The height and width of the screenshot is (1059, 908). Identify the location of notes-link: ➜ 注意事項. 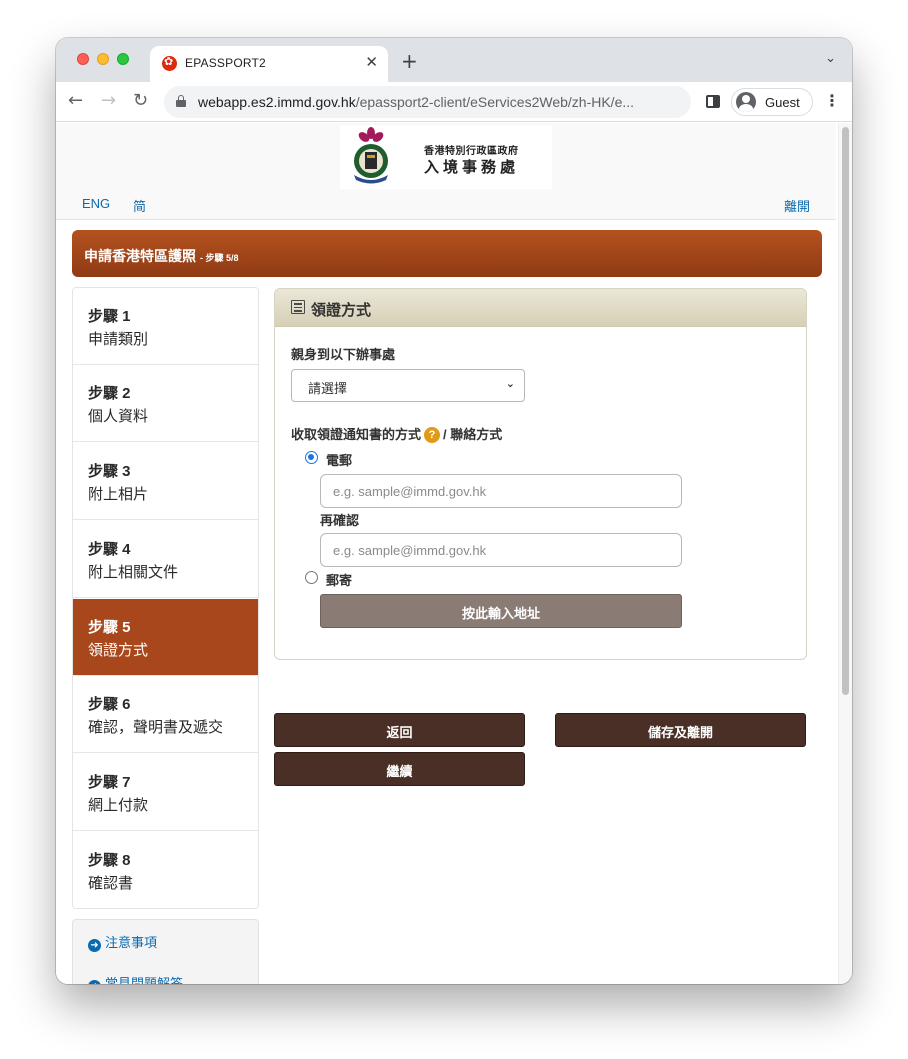
(122, 942).